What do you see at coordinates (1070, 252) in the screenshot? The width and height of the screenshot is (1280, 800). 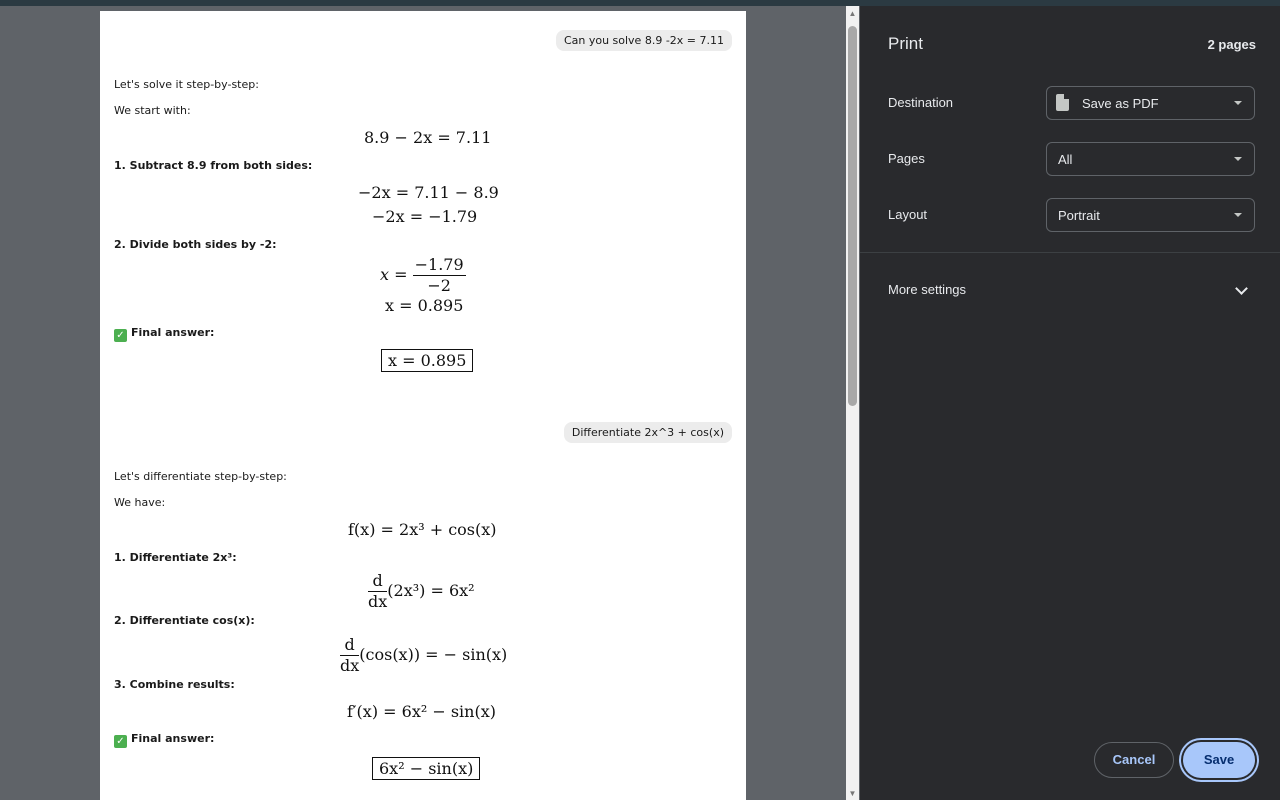 I see `divider` at bounding box center [1070, 252].